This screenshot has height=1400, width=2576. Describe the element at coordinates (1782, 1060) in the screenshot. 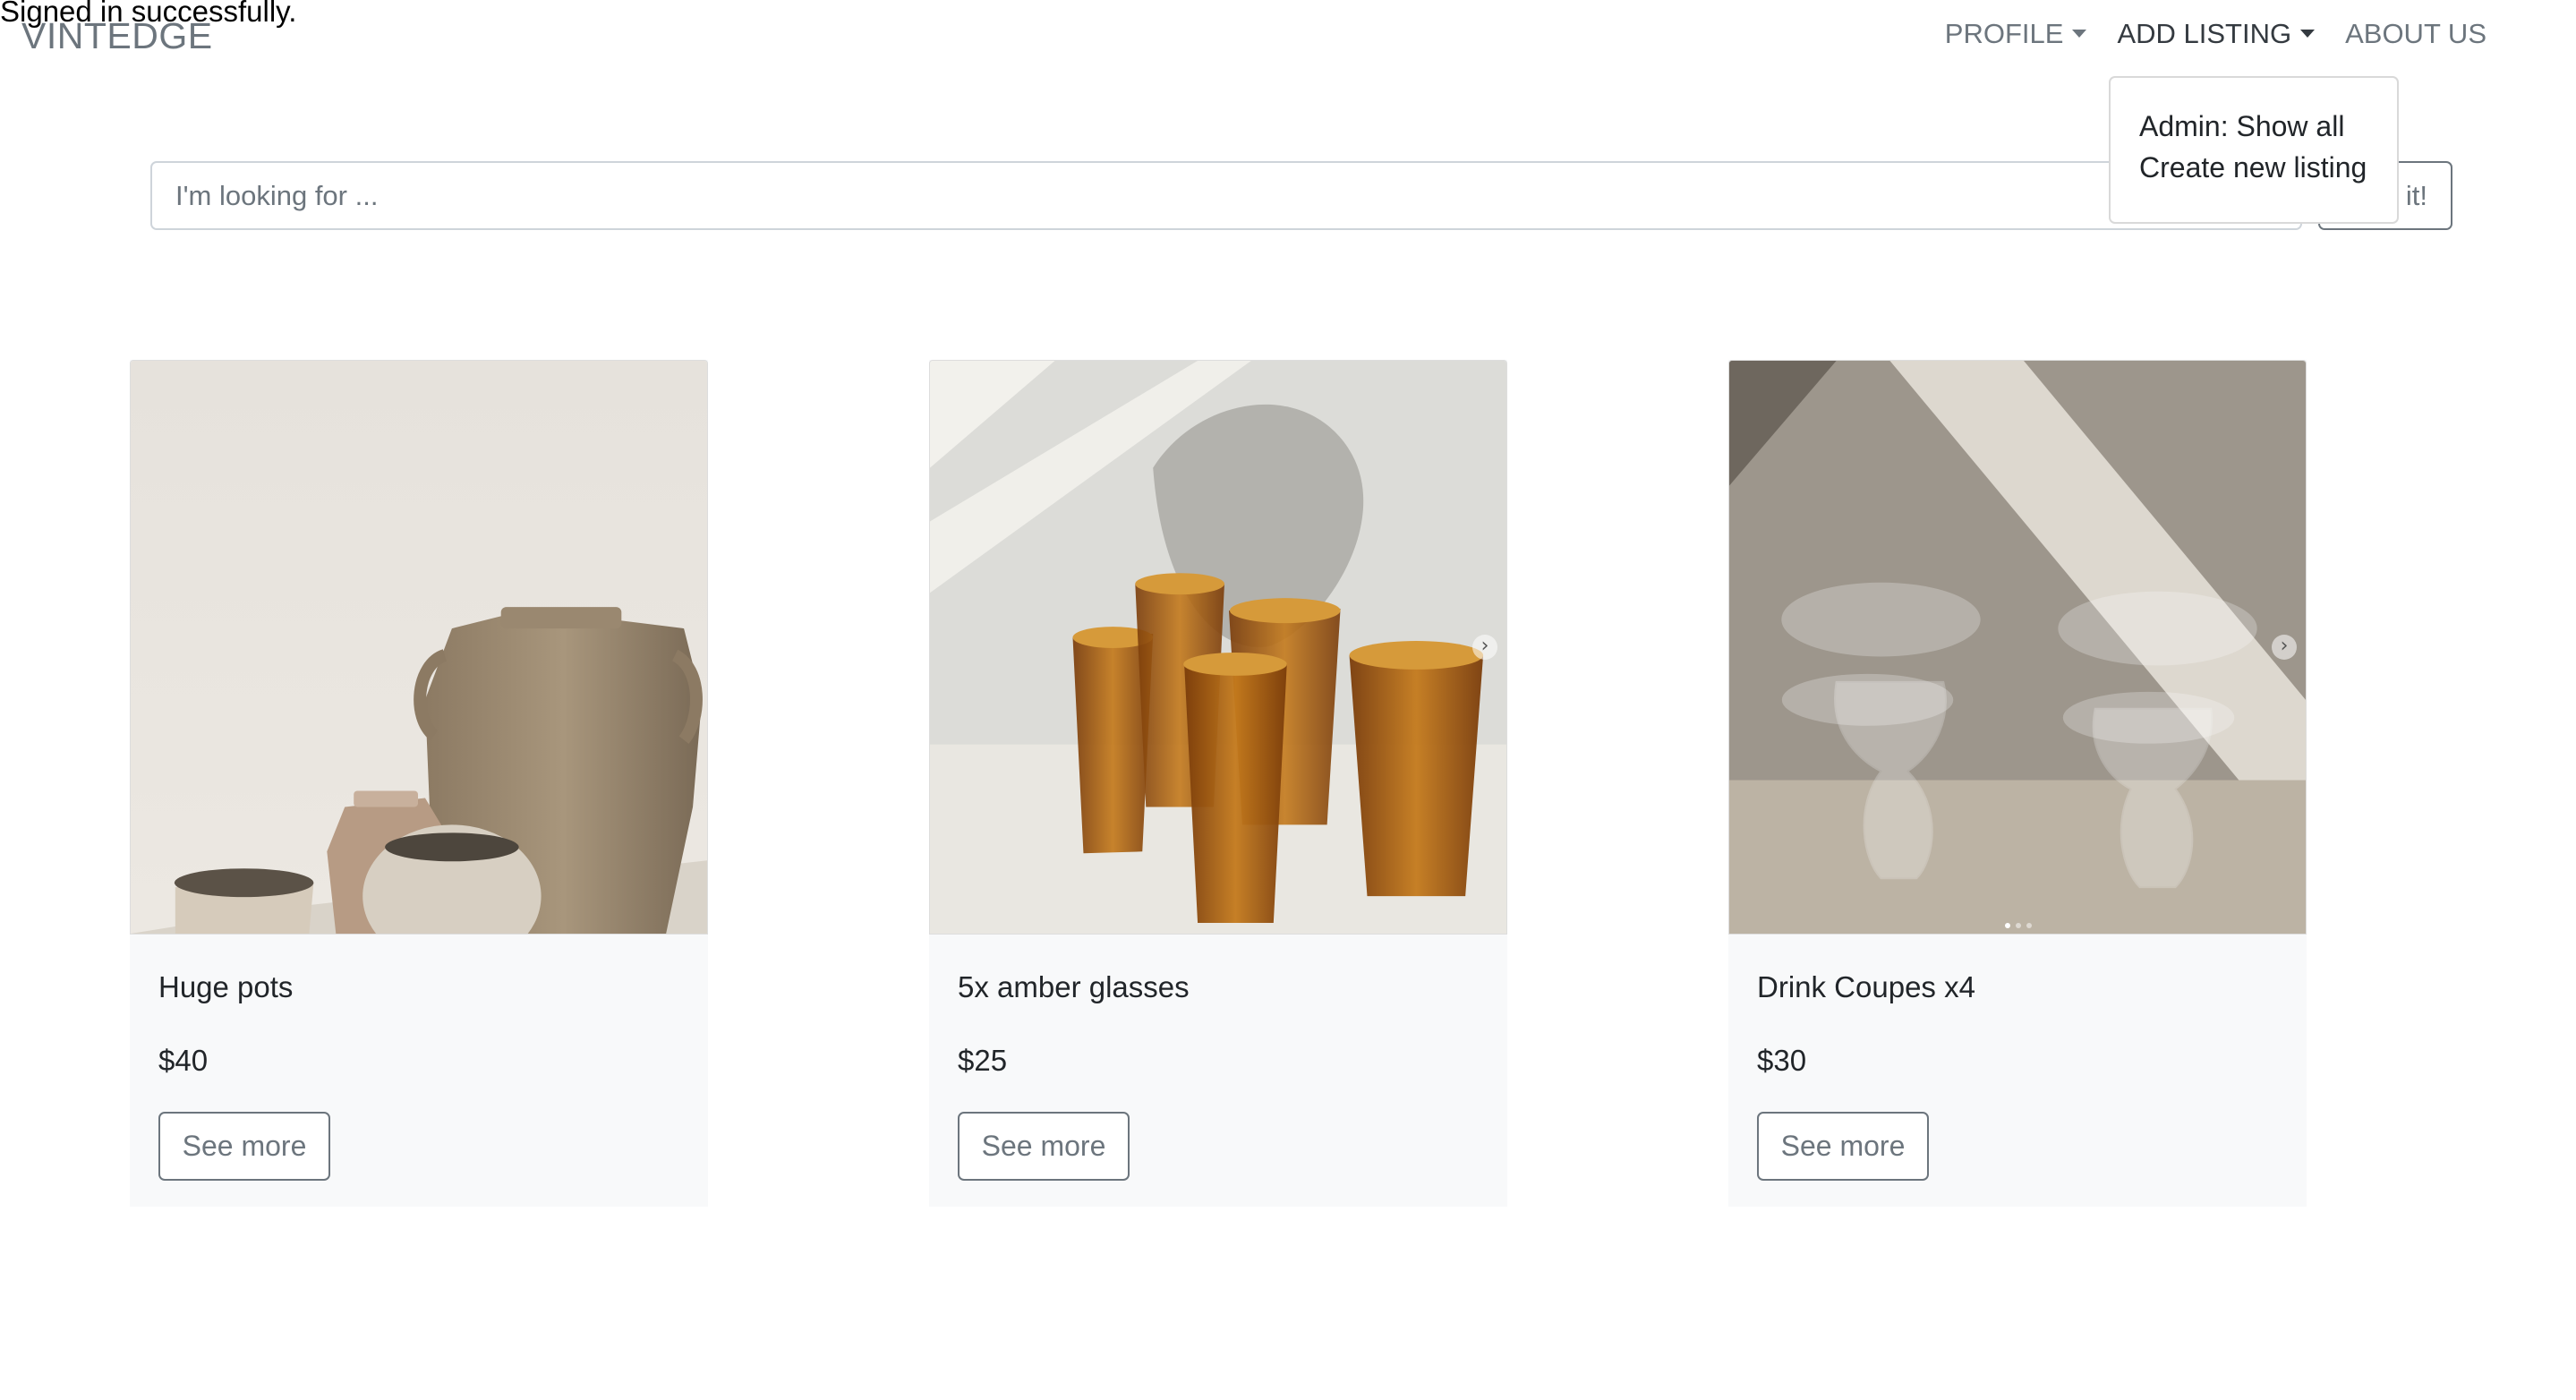

I see `listing-price: $30` at that location.